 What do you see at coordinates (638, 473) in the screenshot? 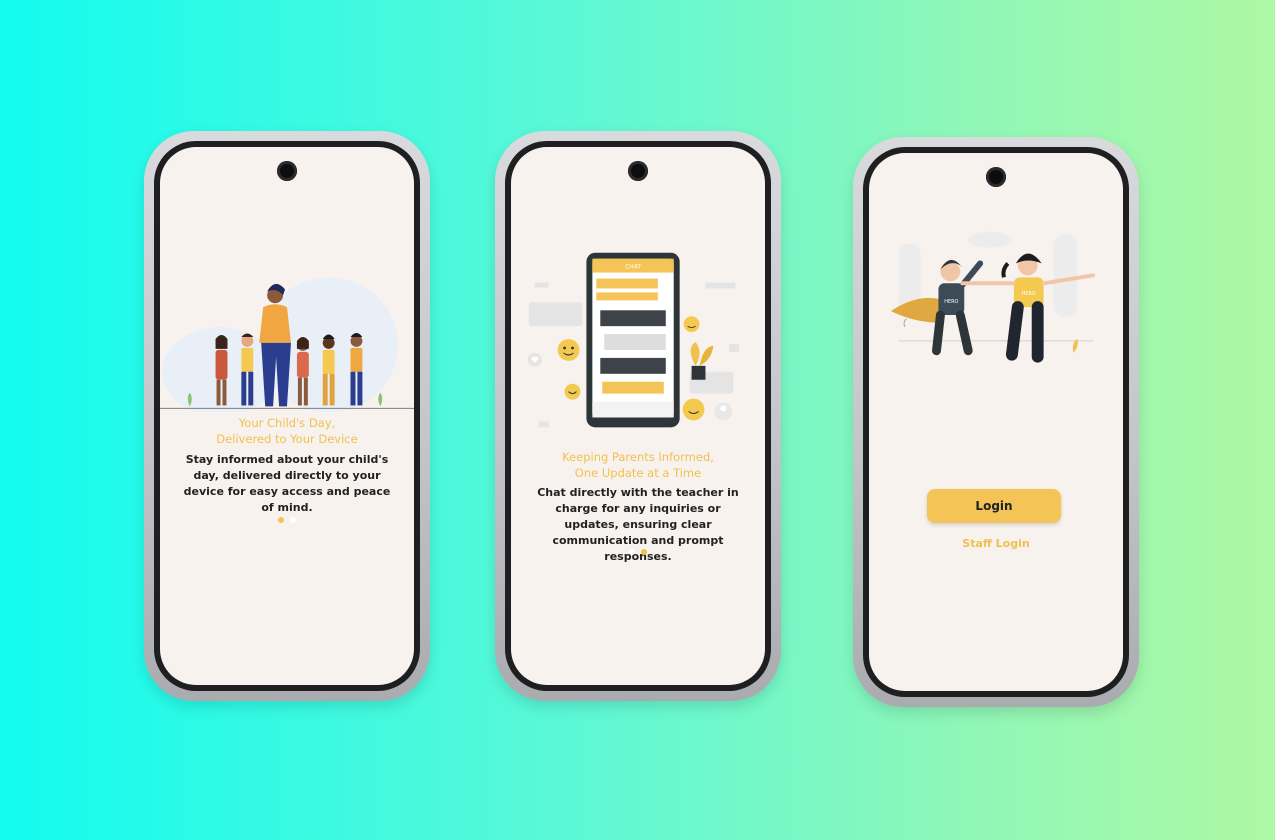
I see `title-line-2: One Update at a Time` at bounding box center [638, 473].